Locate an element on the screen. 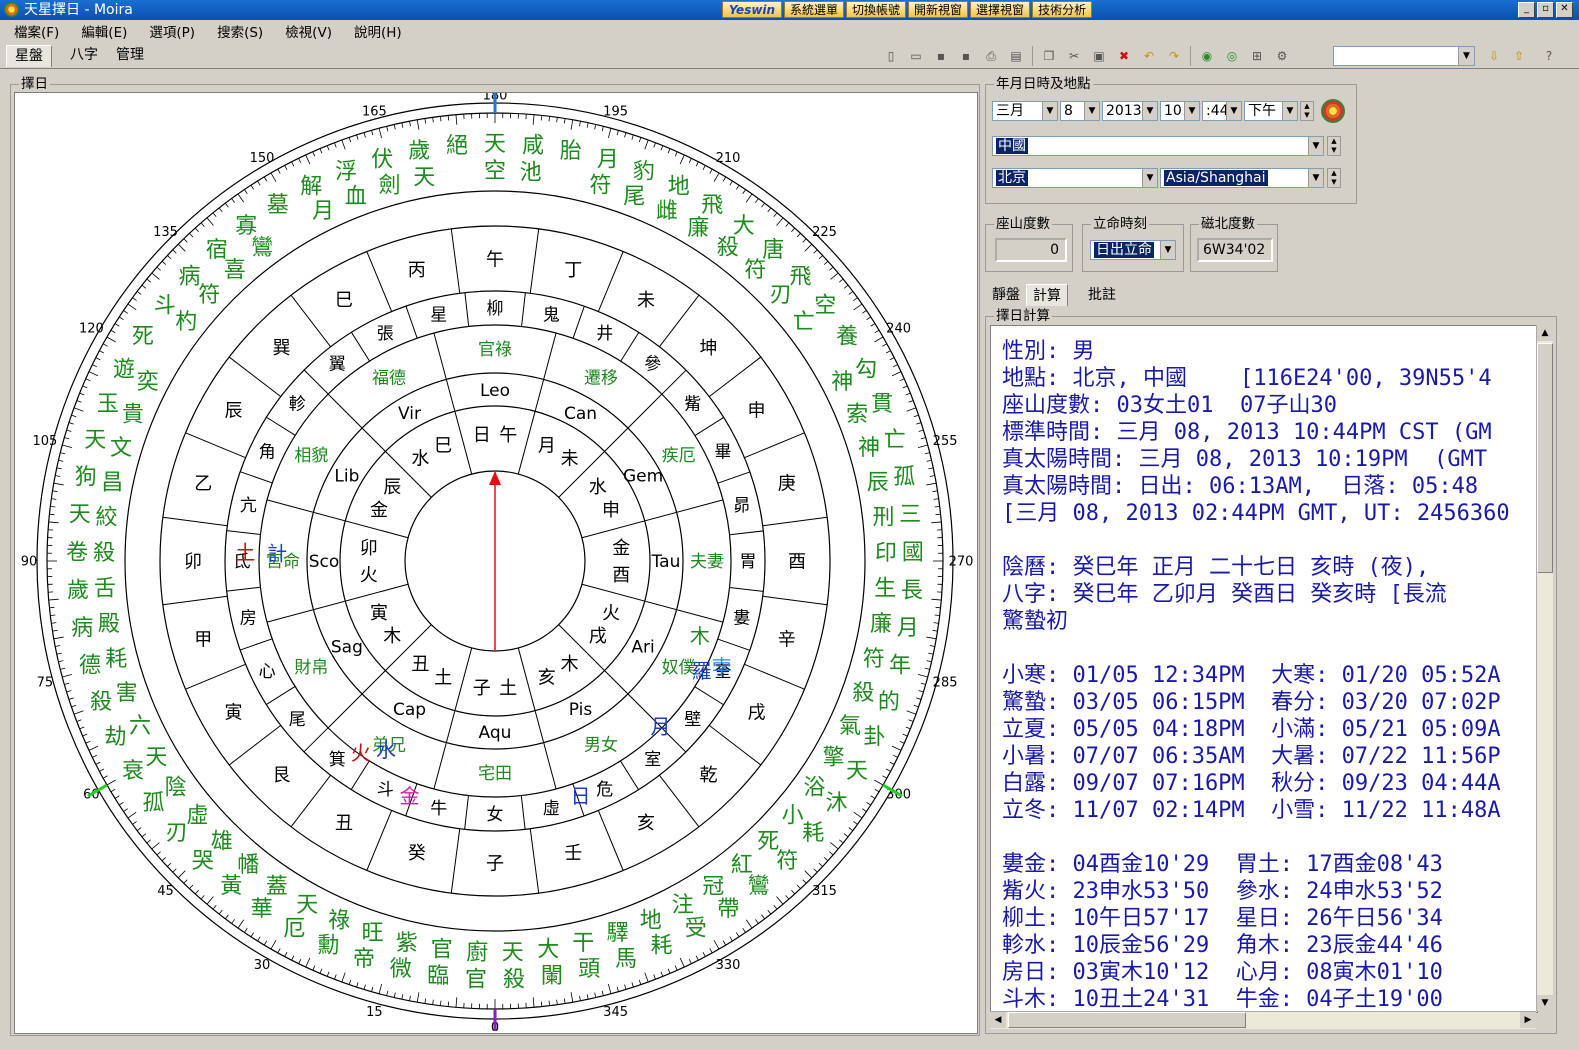 The width and height of the screenshot is (1579, 1050). branch-divider is located at coordinates (774, 445).